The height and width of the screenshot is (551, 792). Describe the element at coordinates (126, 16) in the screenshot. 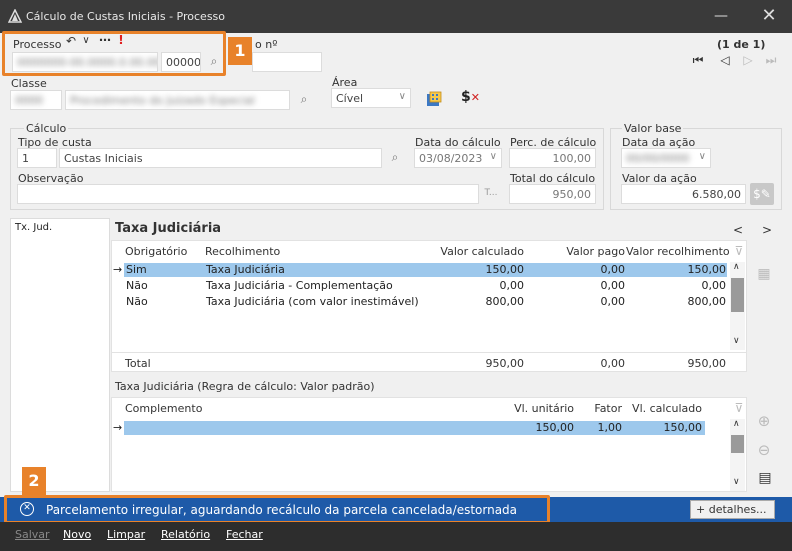

I see `window-title: Cálculo de Custas Iniciais - Processo` at that location.